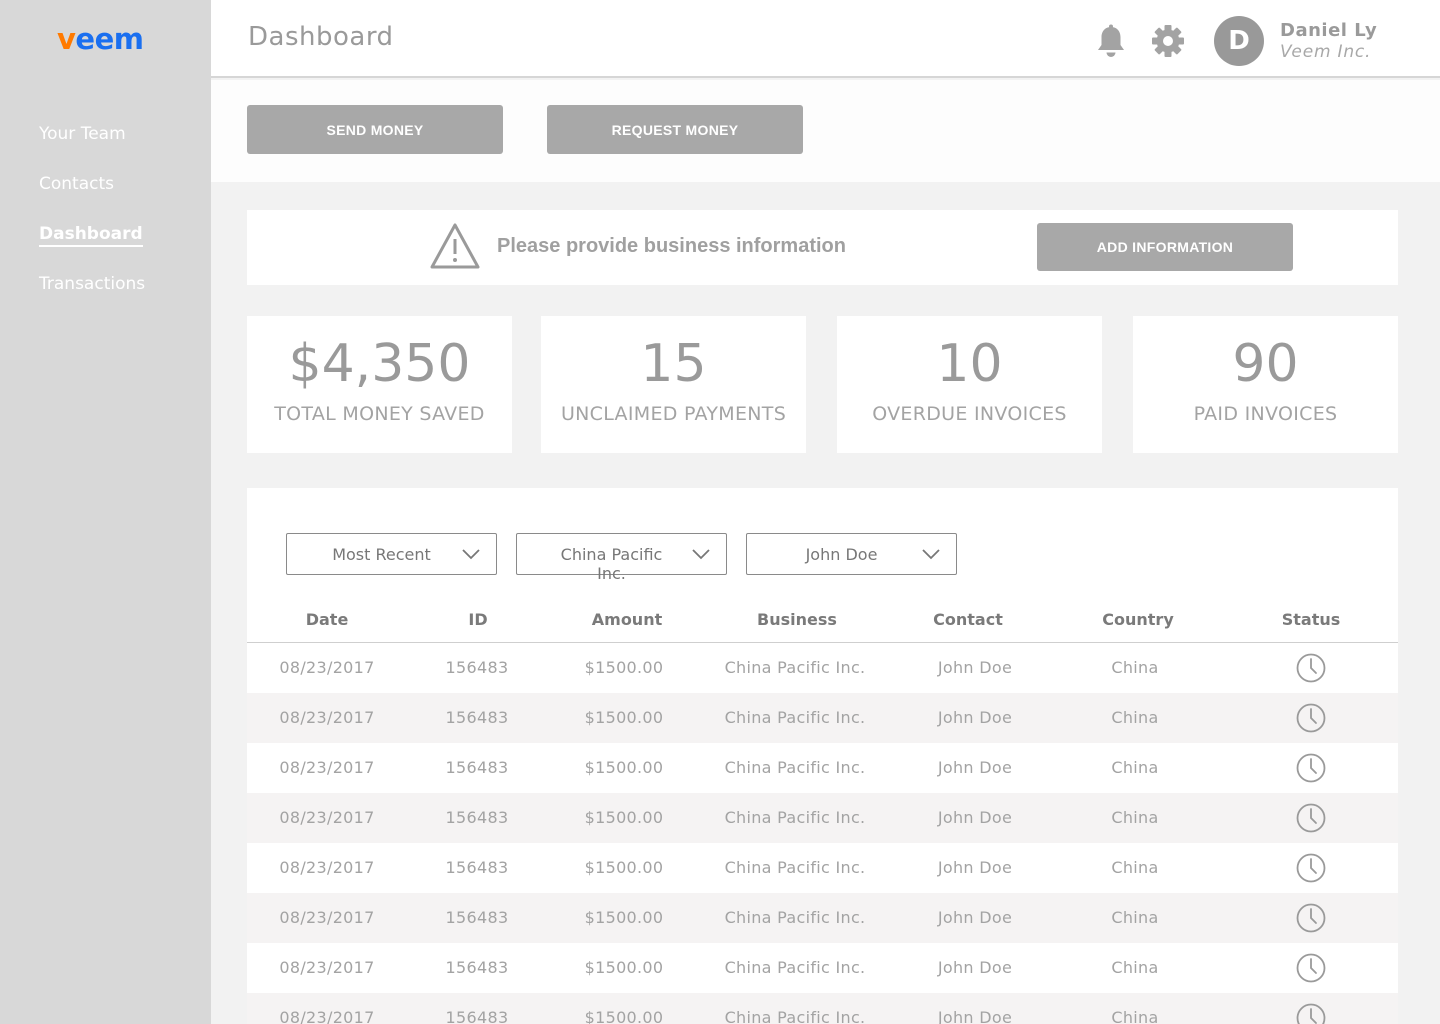 This screenshot has width=1440, height=1024. Describe the element at coordinates (611, 564) in the screenshot. I see `dropdown-value: China Pacific Inc.` at that location.